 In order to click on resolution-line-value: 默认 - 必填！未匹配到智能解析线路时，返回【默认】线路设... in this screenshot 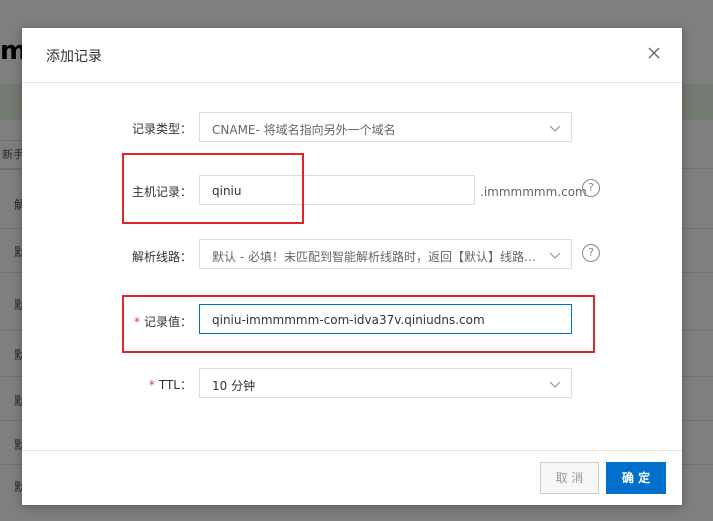, I will do `click(374, 257)`.